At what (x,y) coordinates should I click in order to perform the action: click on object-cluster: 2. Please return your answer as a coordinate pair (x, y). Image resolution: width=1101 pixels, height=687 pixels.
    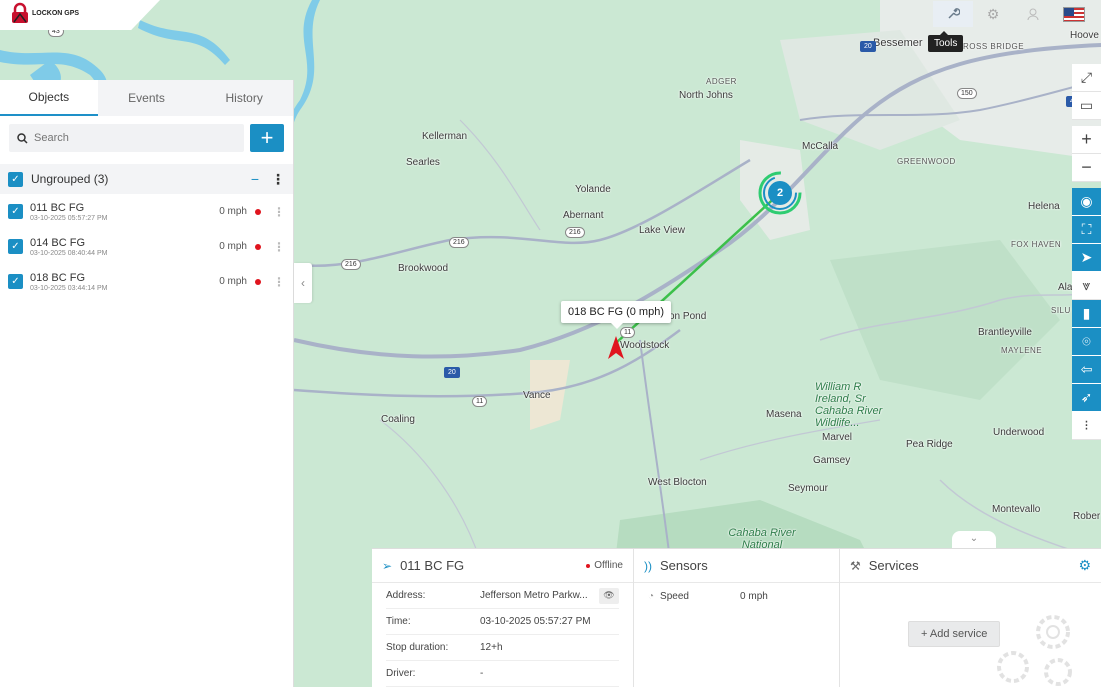
    Looking at the image, I should click on (780, 193).